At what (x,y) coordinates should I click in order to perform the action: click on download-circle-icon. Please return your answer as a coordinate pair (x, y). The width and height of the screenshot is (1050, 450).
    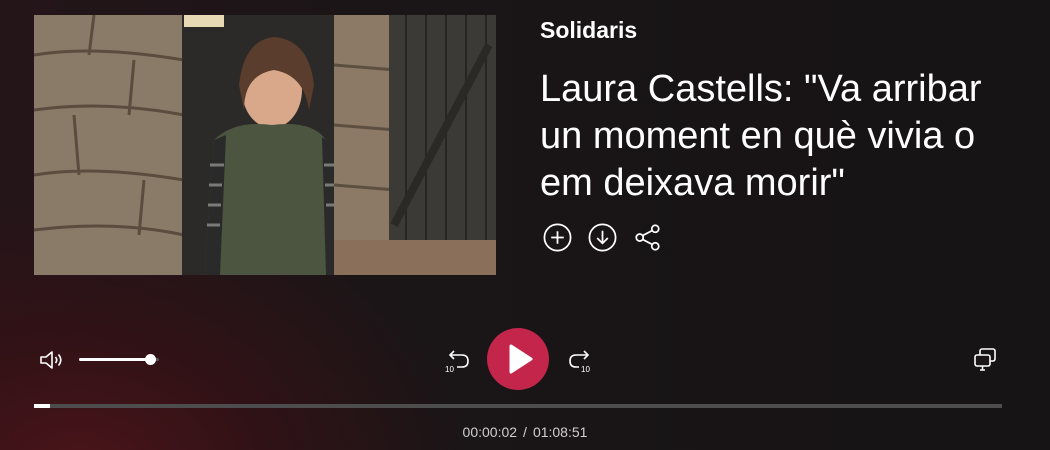
    Looking at the image, I should click on (602, 237).